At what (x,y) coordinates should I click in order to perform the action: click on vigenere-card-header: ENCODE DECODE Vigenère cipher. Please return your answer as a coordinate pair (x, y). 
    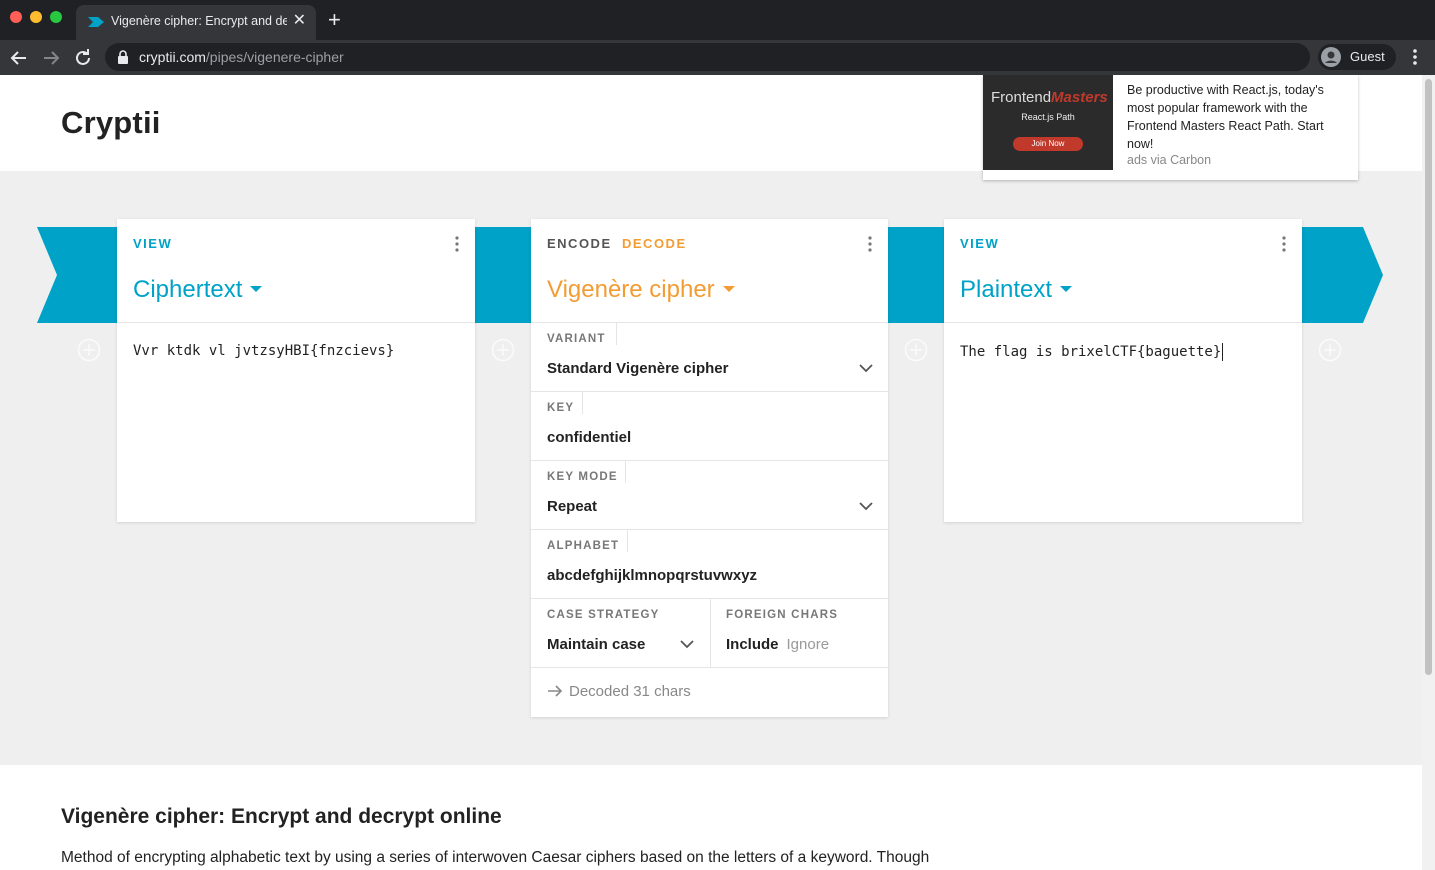
    Looking at the image, I should click on (709, 271).